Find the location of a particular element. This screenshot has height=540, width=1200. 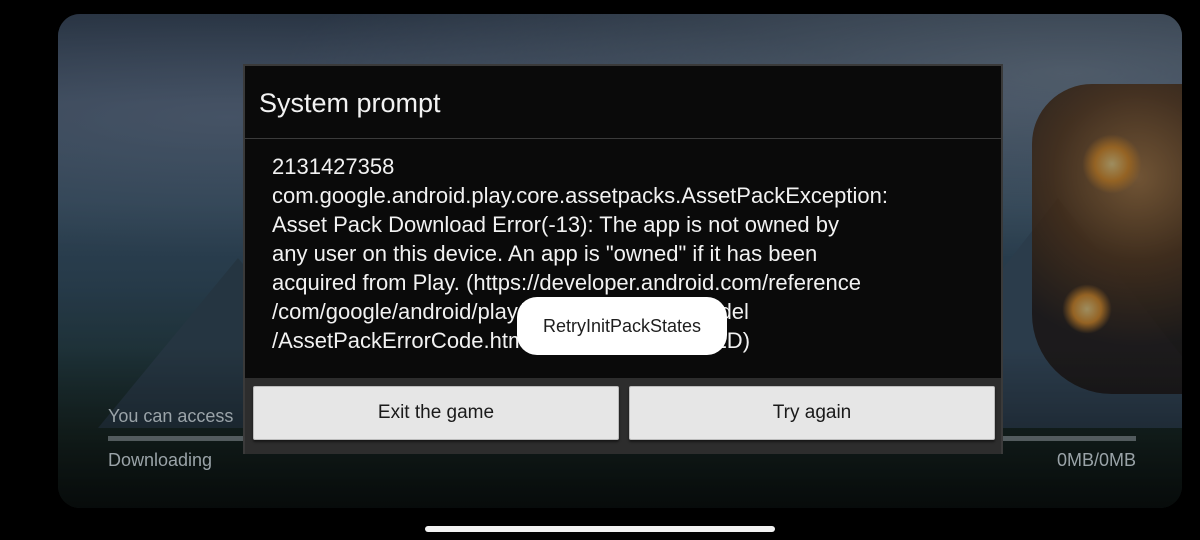

exit-game-button: Exit the game is located at coordinates (436, 413).